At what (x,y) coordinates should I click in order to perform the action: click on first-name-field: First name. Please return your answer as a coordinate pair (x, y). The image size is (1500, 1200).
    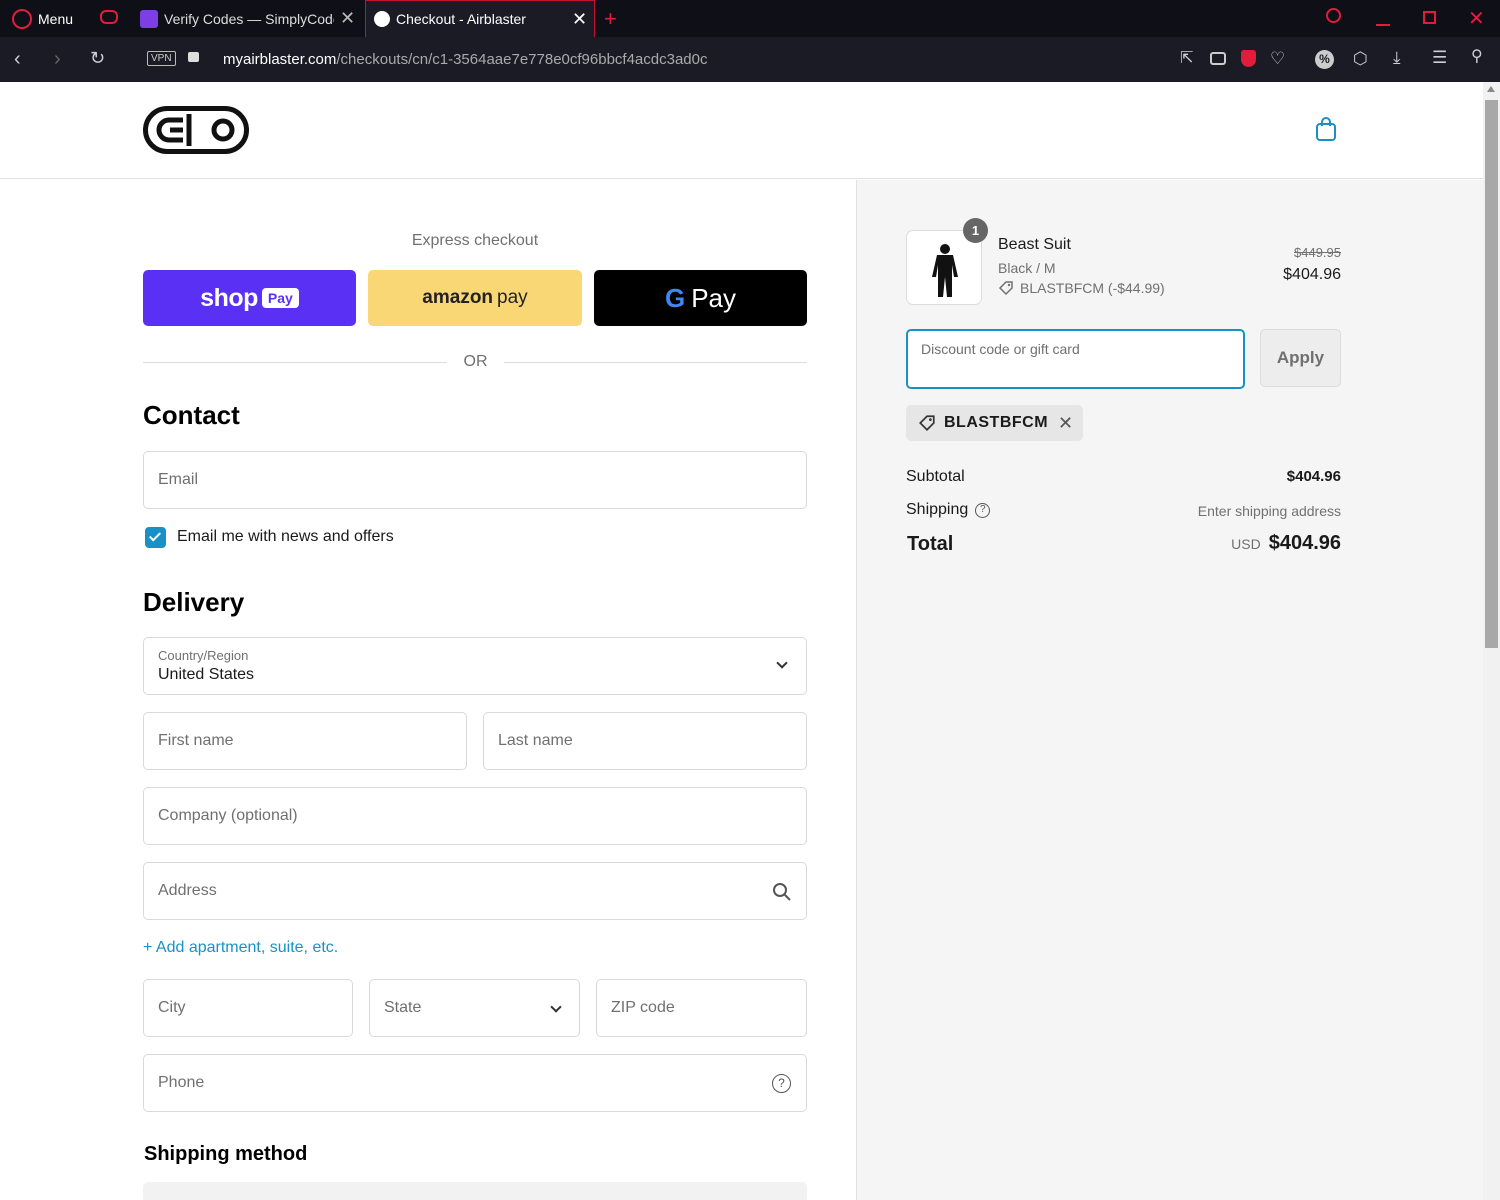
    Looking at the image, I should click on (305, 741).